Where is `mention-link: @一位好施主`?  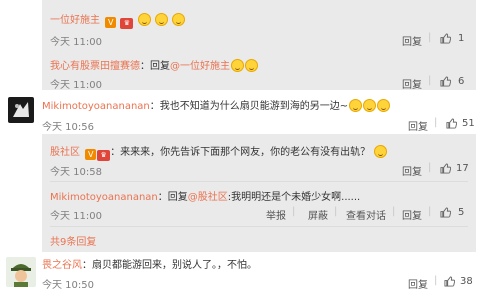
mention-link: @一位好施主 is located at coordinates (200, 66).